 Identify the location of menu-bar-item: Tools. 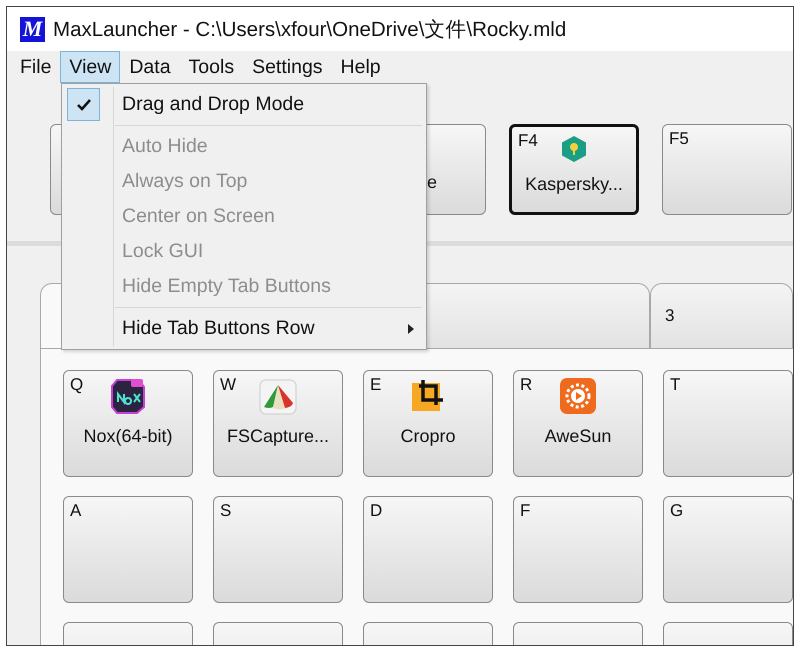
(212, 67).